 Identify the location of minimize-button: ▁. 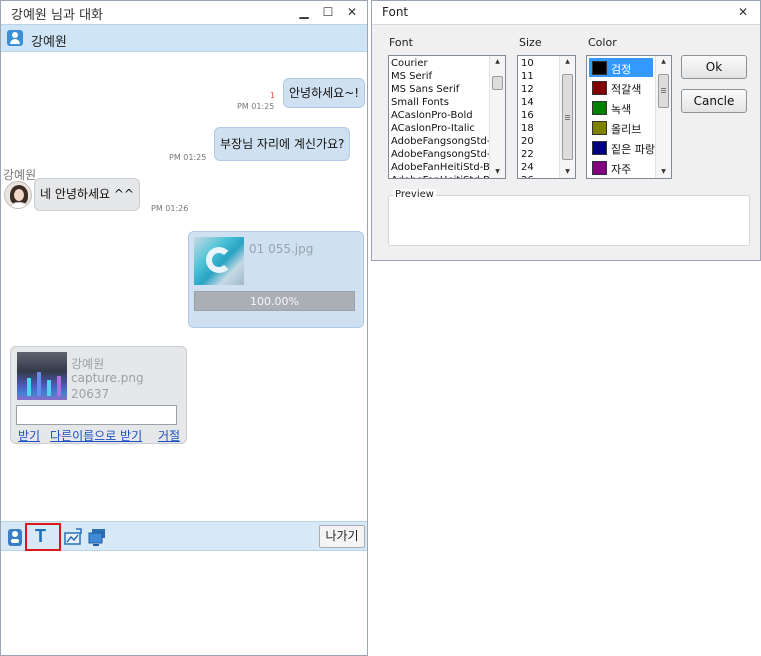
(304, 12).